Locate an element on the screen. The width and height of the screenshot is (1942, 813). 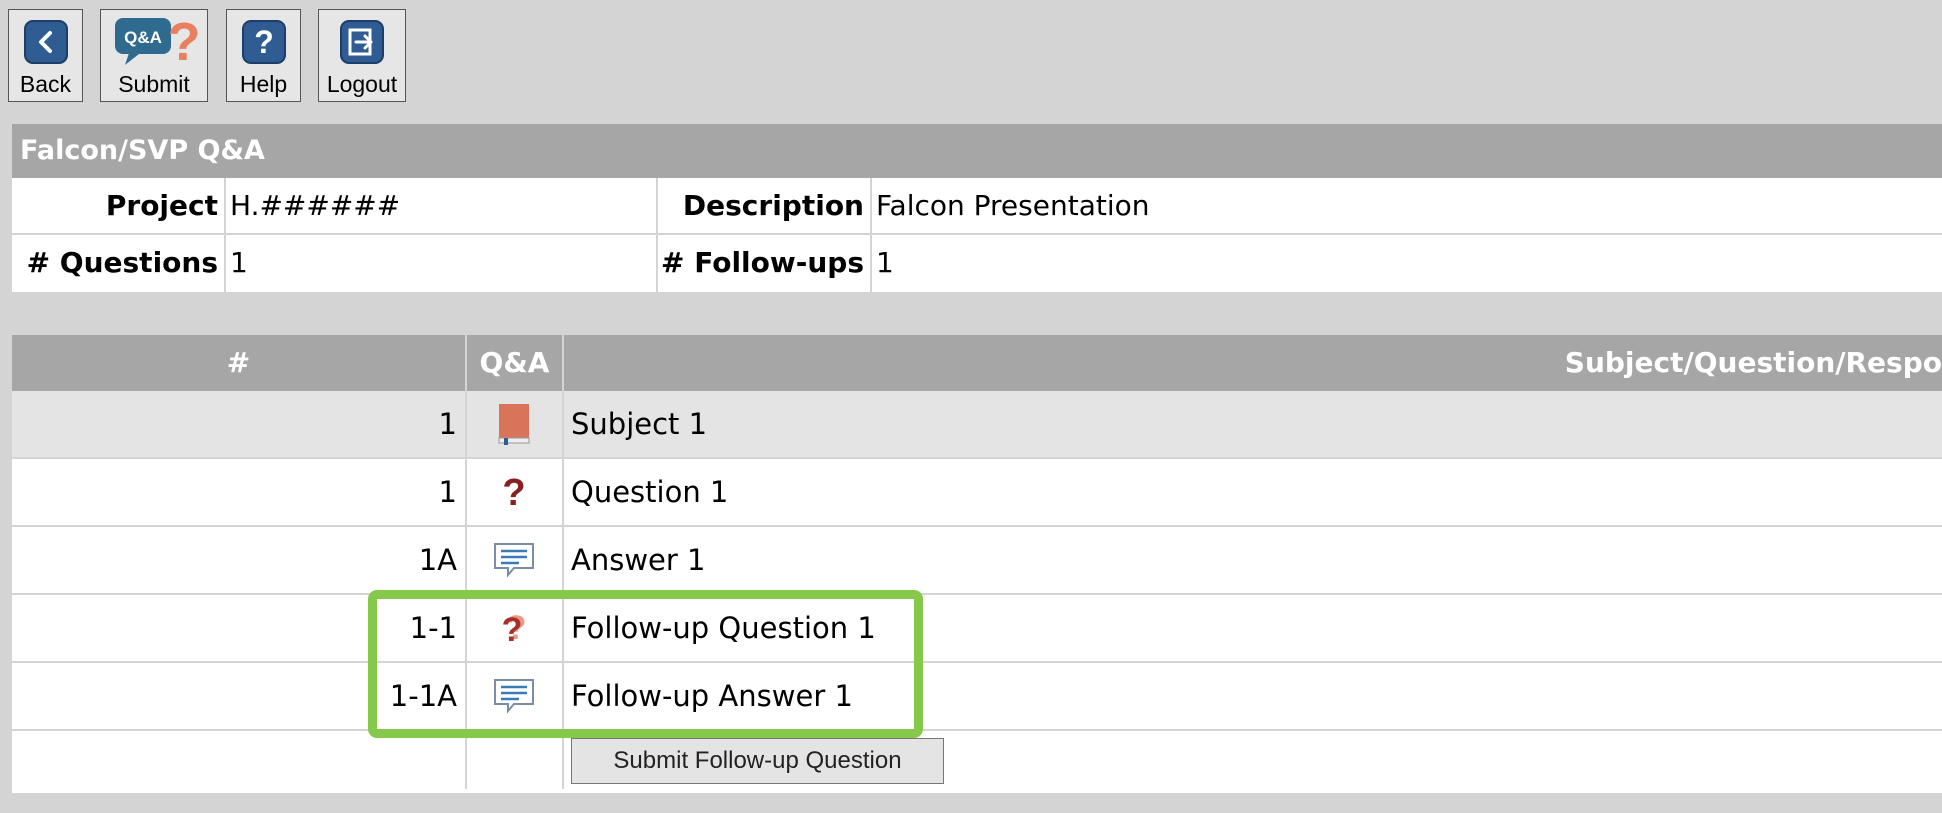
row-text: Follow-up Answer 1 is located at coordinates (712, 696).